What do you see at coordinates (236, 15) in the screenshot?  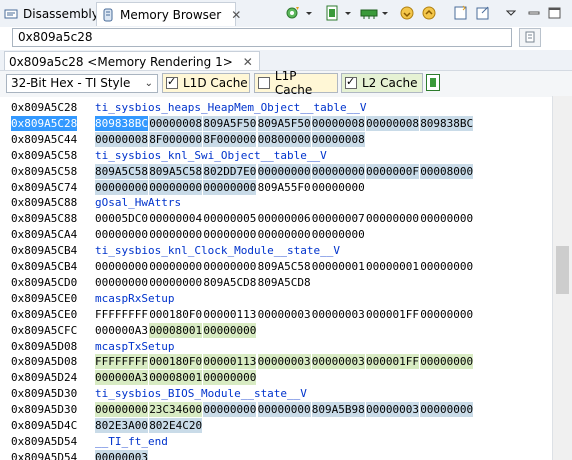 I see `close-tab-icon: ✕` at bounding box center [236, 15].